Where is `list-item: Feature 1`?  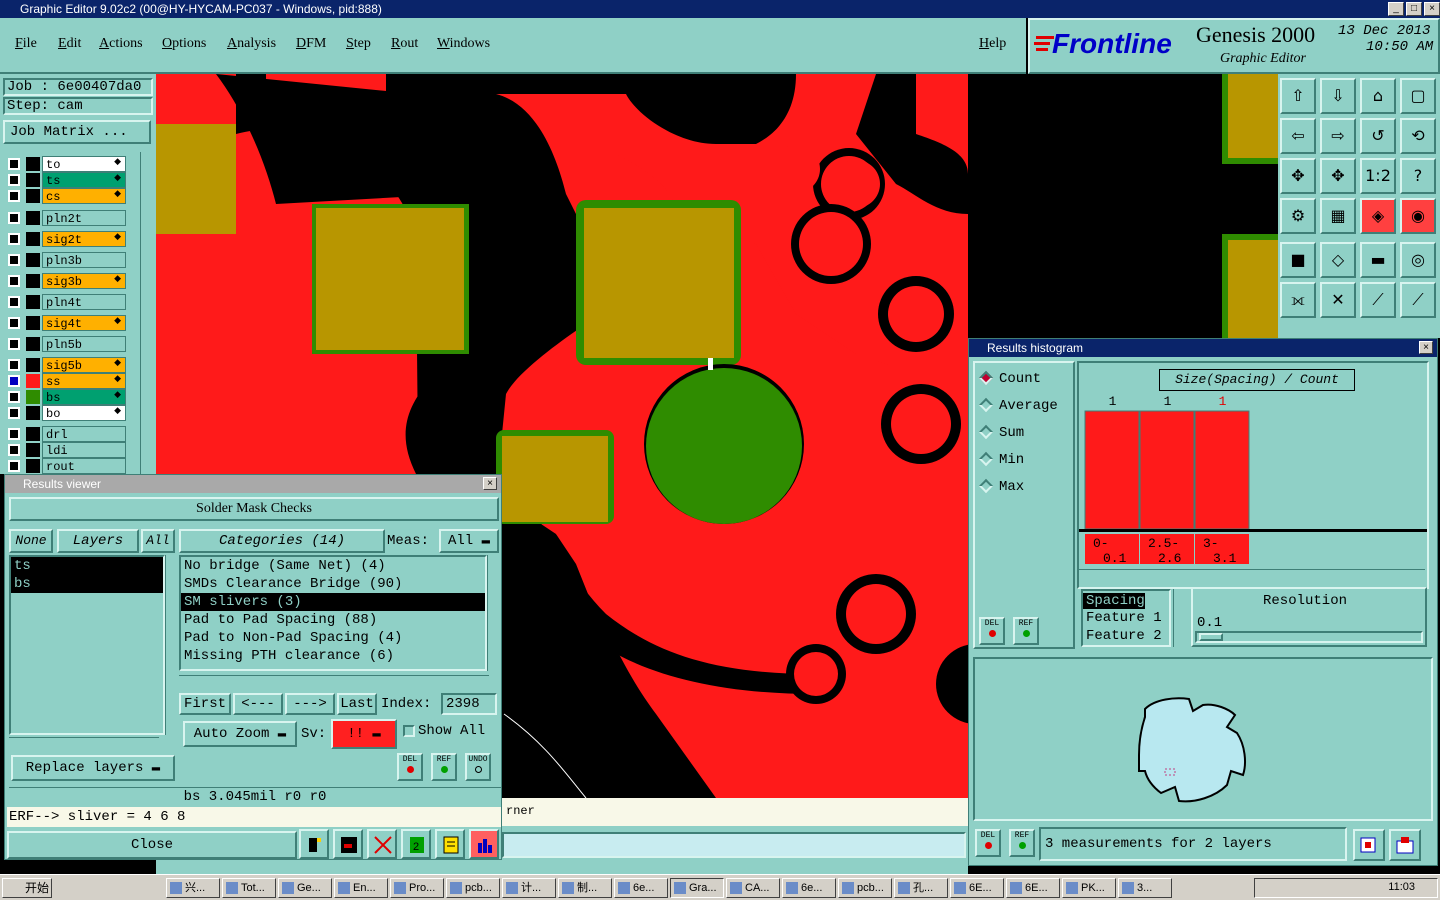
list-item: Feature 1 is located at coordinates (1126, 618).